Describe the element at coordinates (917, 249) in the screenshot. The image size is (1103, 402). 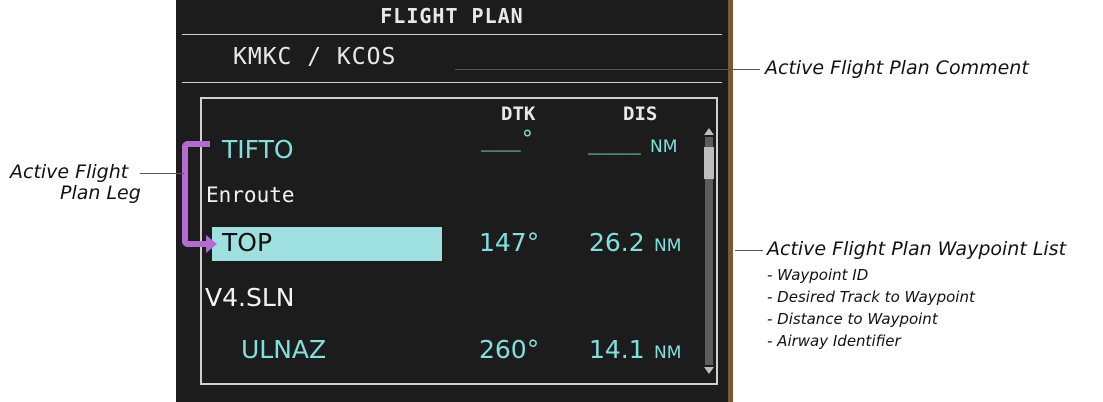
I see `callout-waypoint-list: Active Flight Plan Waypoint List` at that location.